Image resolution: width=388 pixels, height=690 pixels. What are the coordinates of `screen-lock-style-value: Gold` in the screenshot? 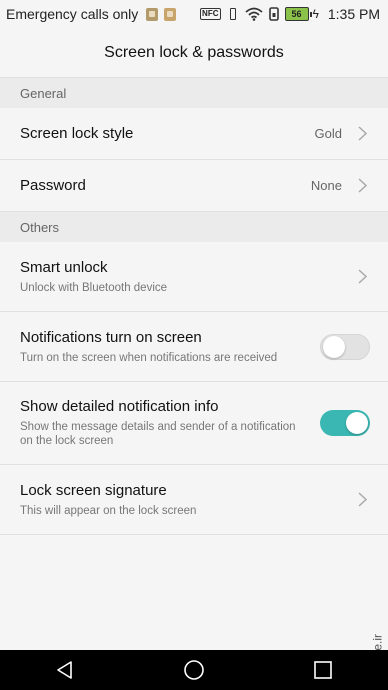 It's located at (328, 133).